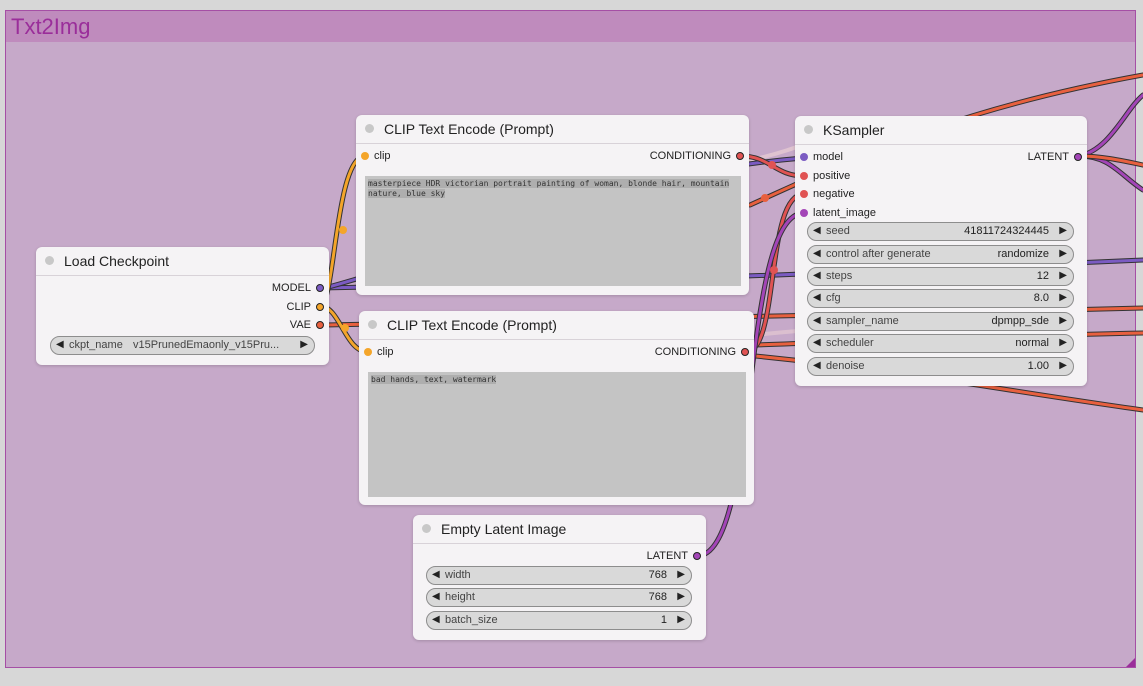 This screenshot has height=686, width=1143. I want to click on output-vae-dot, so click(320, 325).